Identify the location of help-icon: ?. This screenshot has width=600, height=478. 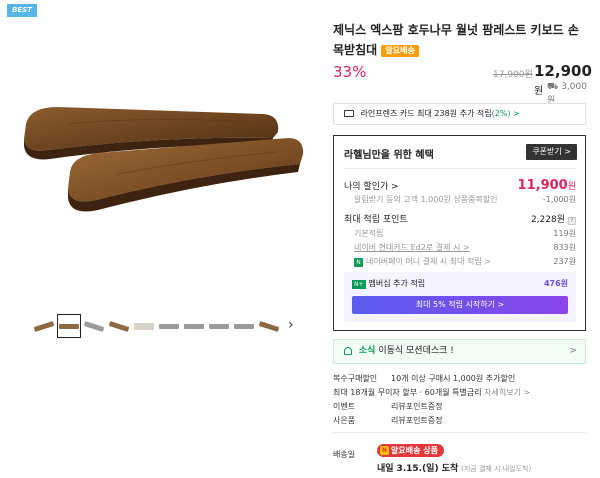
(572, 221).